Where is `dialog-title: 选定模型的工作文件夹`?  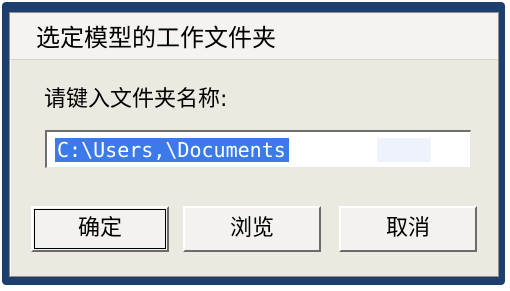
dialog-title: 选定模型的工作文件夹 is located at coordinates (156, 38).